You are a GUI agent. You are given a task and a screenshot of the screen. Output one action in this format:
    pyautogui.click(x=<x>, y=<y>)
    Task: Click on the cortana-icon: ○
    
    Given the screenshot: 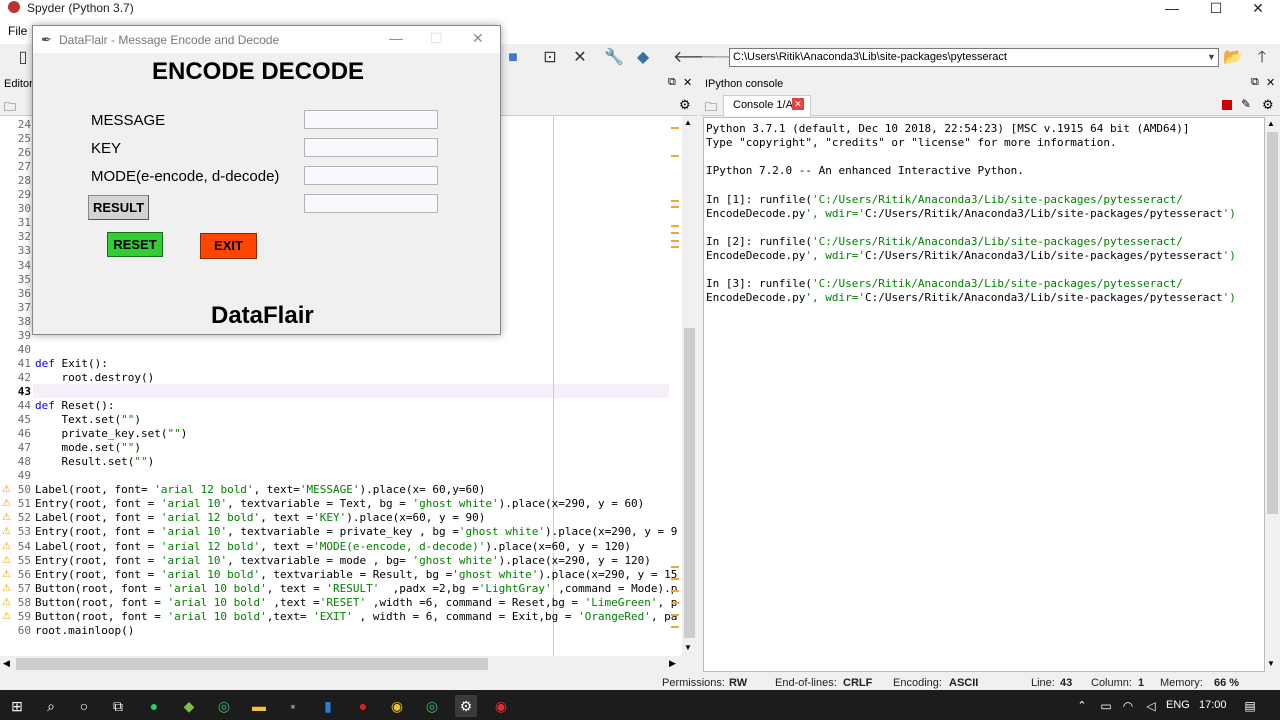 What is the action you would take?
    pyautogui.click(x=84, y=706)
    